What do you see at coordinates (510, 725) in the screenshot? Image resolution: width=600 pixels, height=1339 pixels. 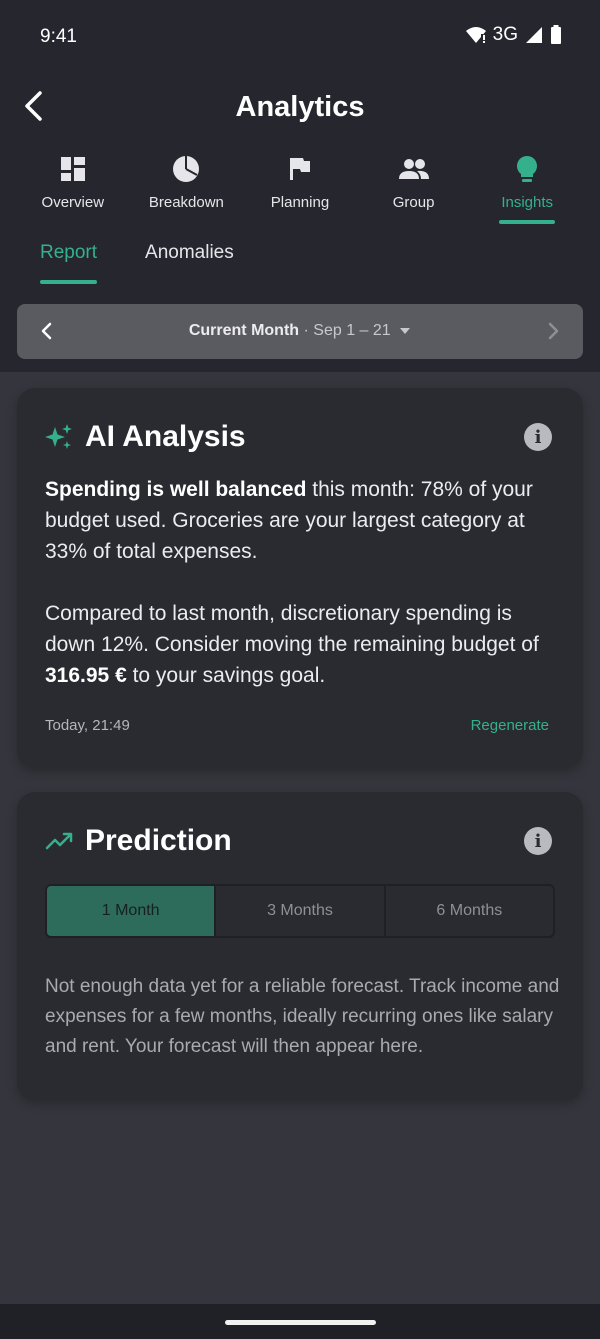 I see `regenerate-button: Regenerate` at bounding box center [510, 725].